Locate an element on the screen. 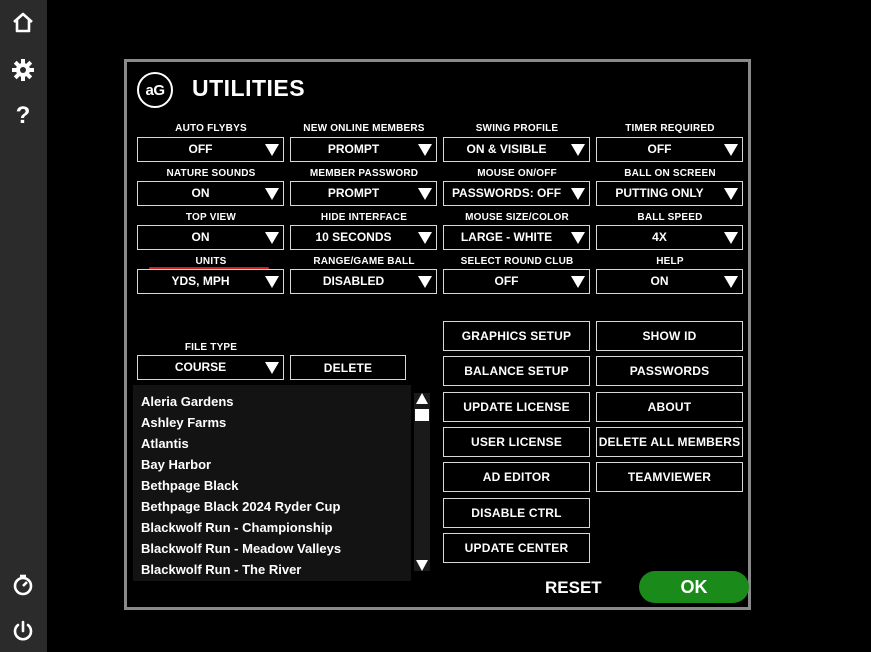 This screenshot has width=871, height=652. units-select: YDS, MPH is located at coordinates (210, 281).